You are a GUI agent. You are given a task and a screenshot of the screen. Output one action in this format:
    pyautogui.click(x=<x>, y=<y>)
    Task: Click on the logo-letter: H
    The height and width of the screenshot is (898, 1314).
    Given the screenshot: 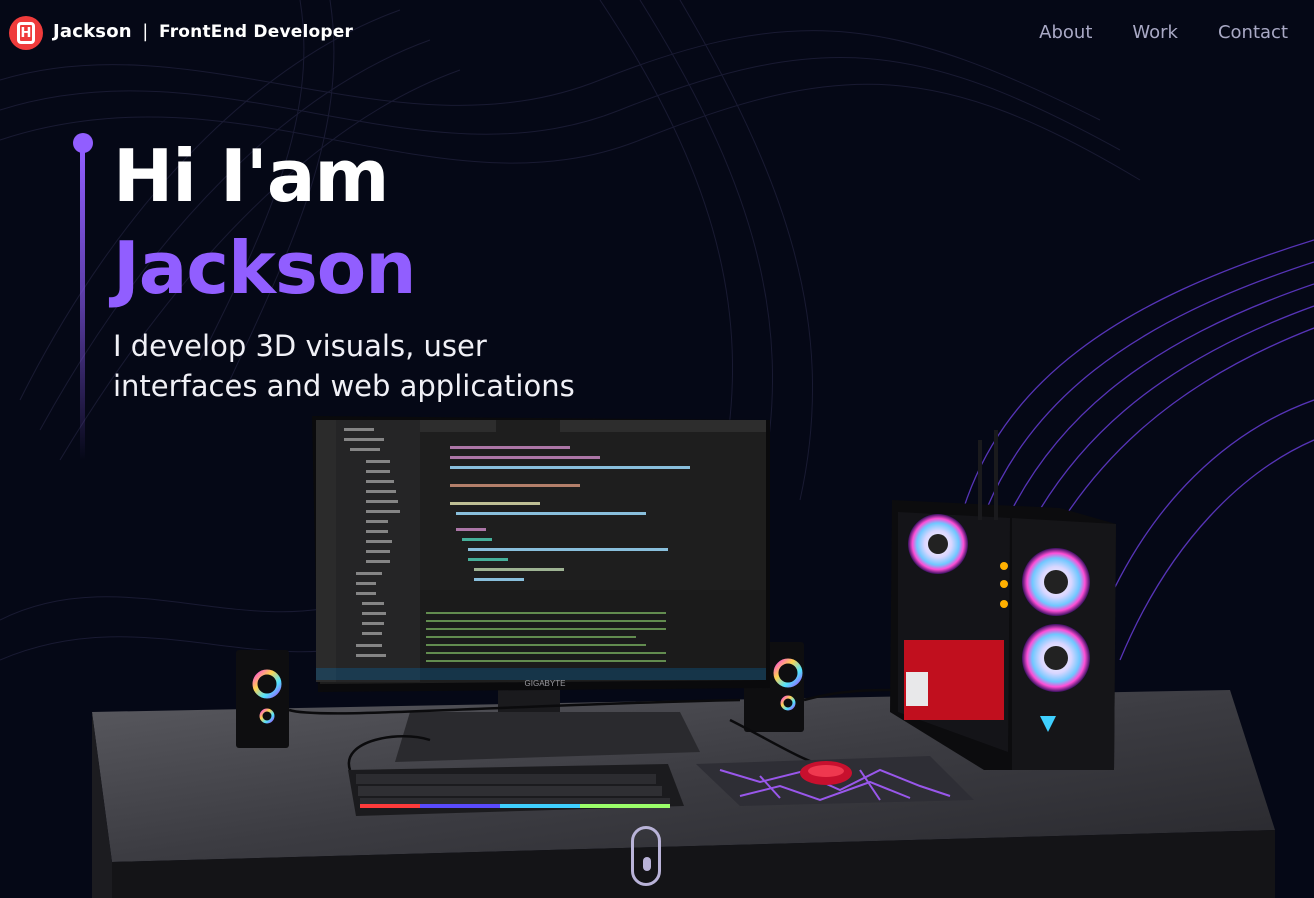 What is the action you would take?
    pyautogui.click(x=26, y=33)
    